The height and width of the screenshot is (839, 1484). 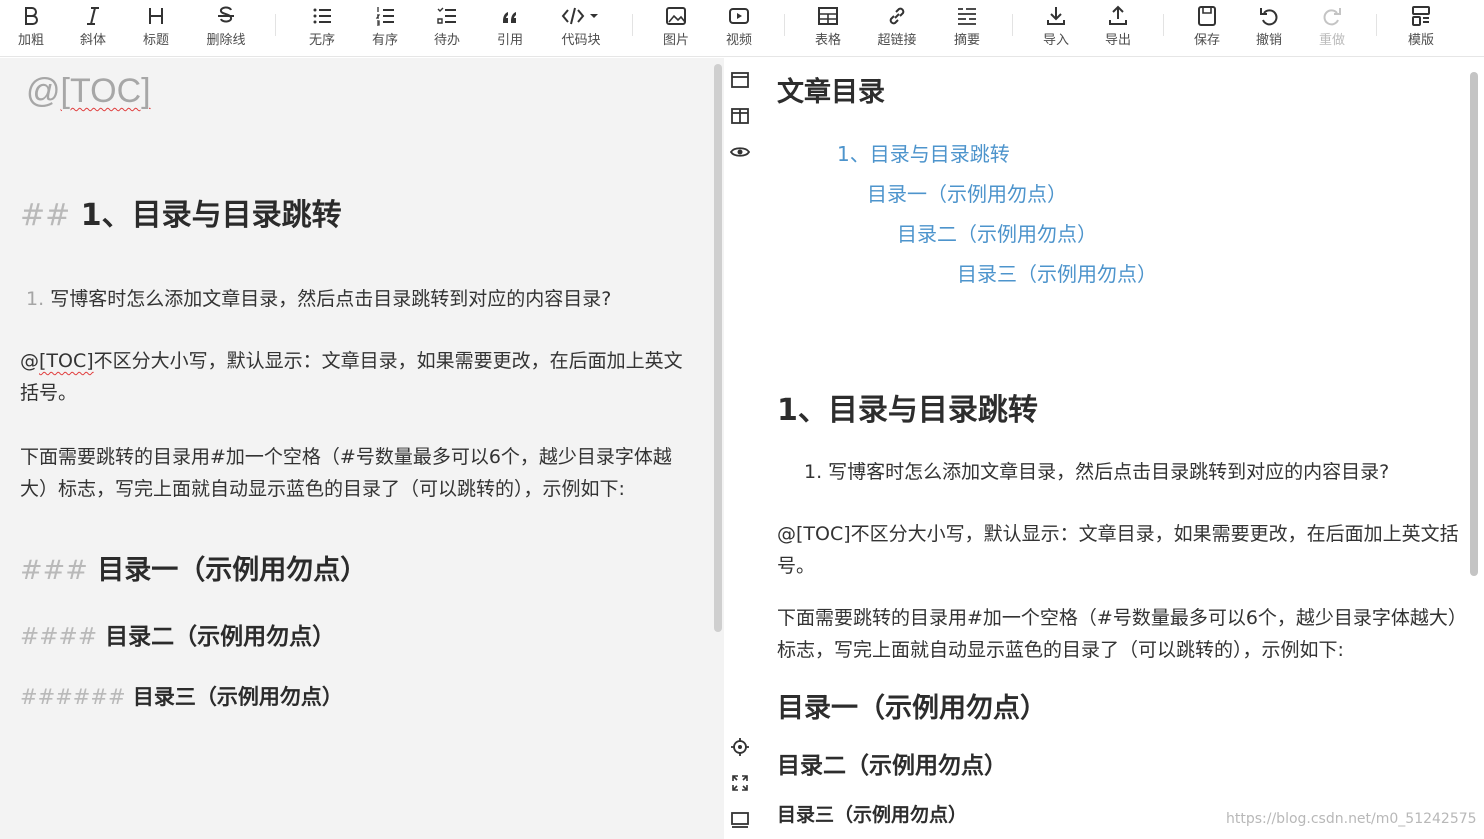 What do you see at coordinates (1269, 16) in the screenshot?
I see `undo-icon` at bounding box center [1269, 16].